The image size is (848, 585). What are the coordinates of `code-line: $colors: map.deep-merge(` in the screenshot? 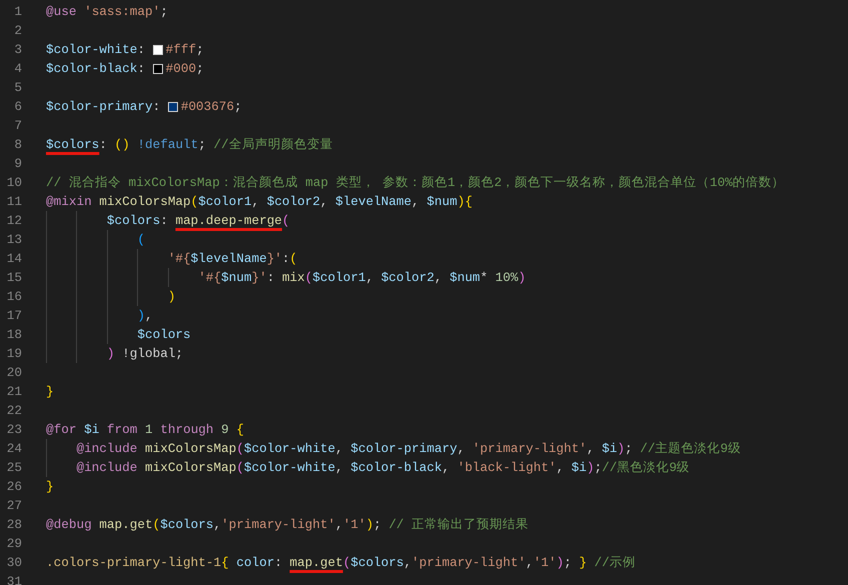 It's located at (198, 220).